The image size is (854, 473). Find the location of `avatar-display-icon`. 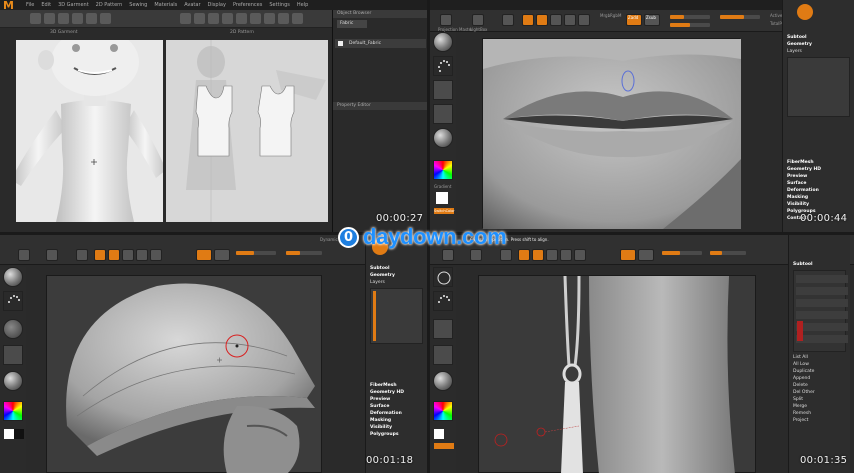

avatar-display-icon is located at coordinates (105, 18).